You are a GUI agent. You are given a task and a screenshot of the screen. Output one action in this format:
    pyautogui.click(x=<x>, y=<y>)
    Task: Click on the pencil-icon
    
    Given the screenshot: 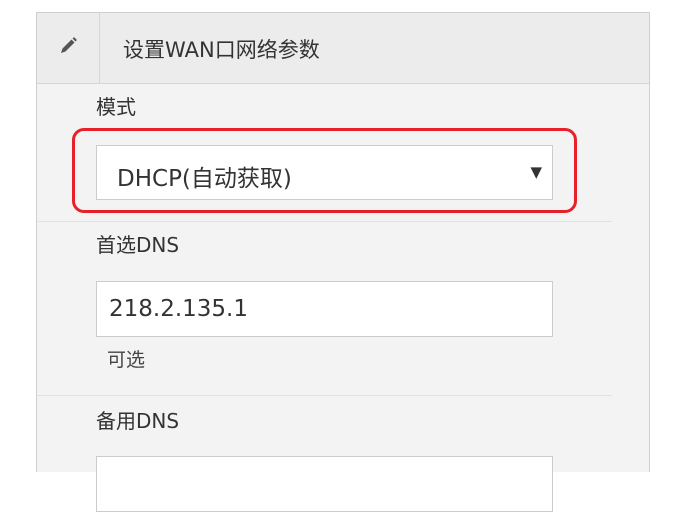 What is the action you would take?
    pyautogui.click(x=68, y=48)
    